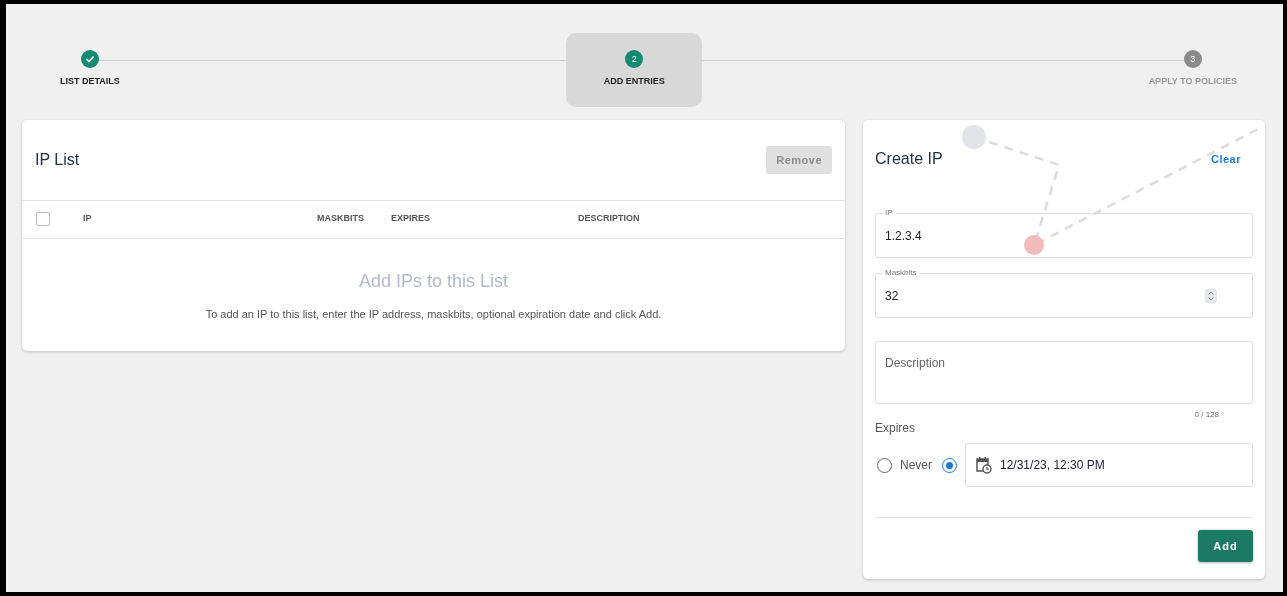 The width and height of the screenshot is (1287, 596). Describe the element at coordinates (89, 59) in the screenshot. I see `check-icon` at that location.